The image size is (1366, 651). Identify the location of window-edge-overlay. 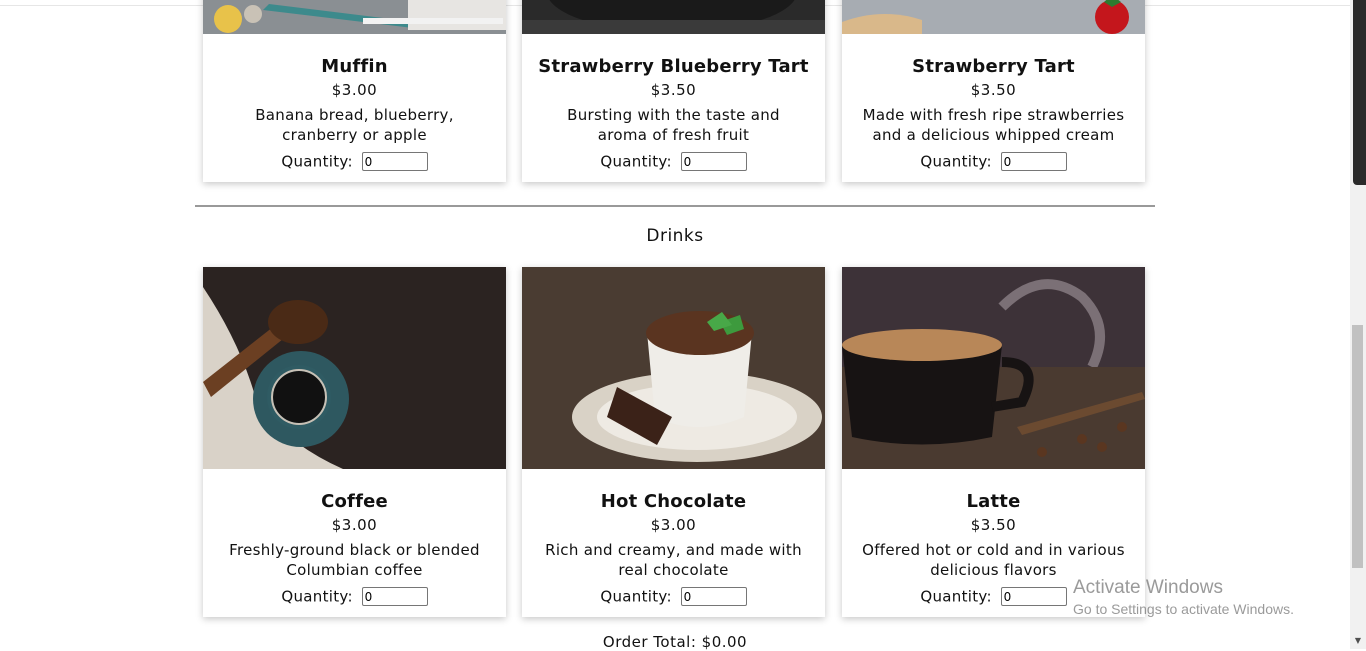
(1359, 92).